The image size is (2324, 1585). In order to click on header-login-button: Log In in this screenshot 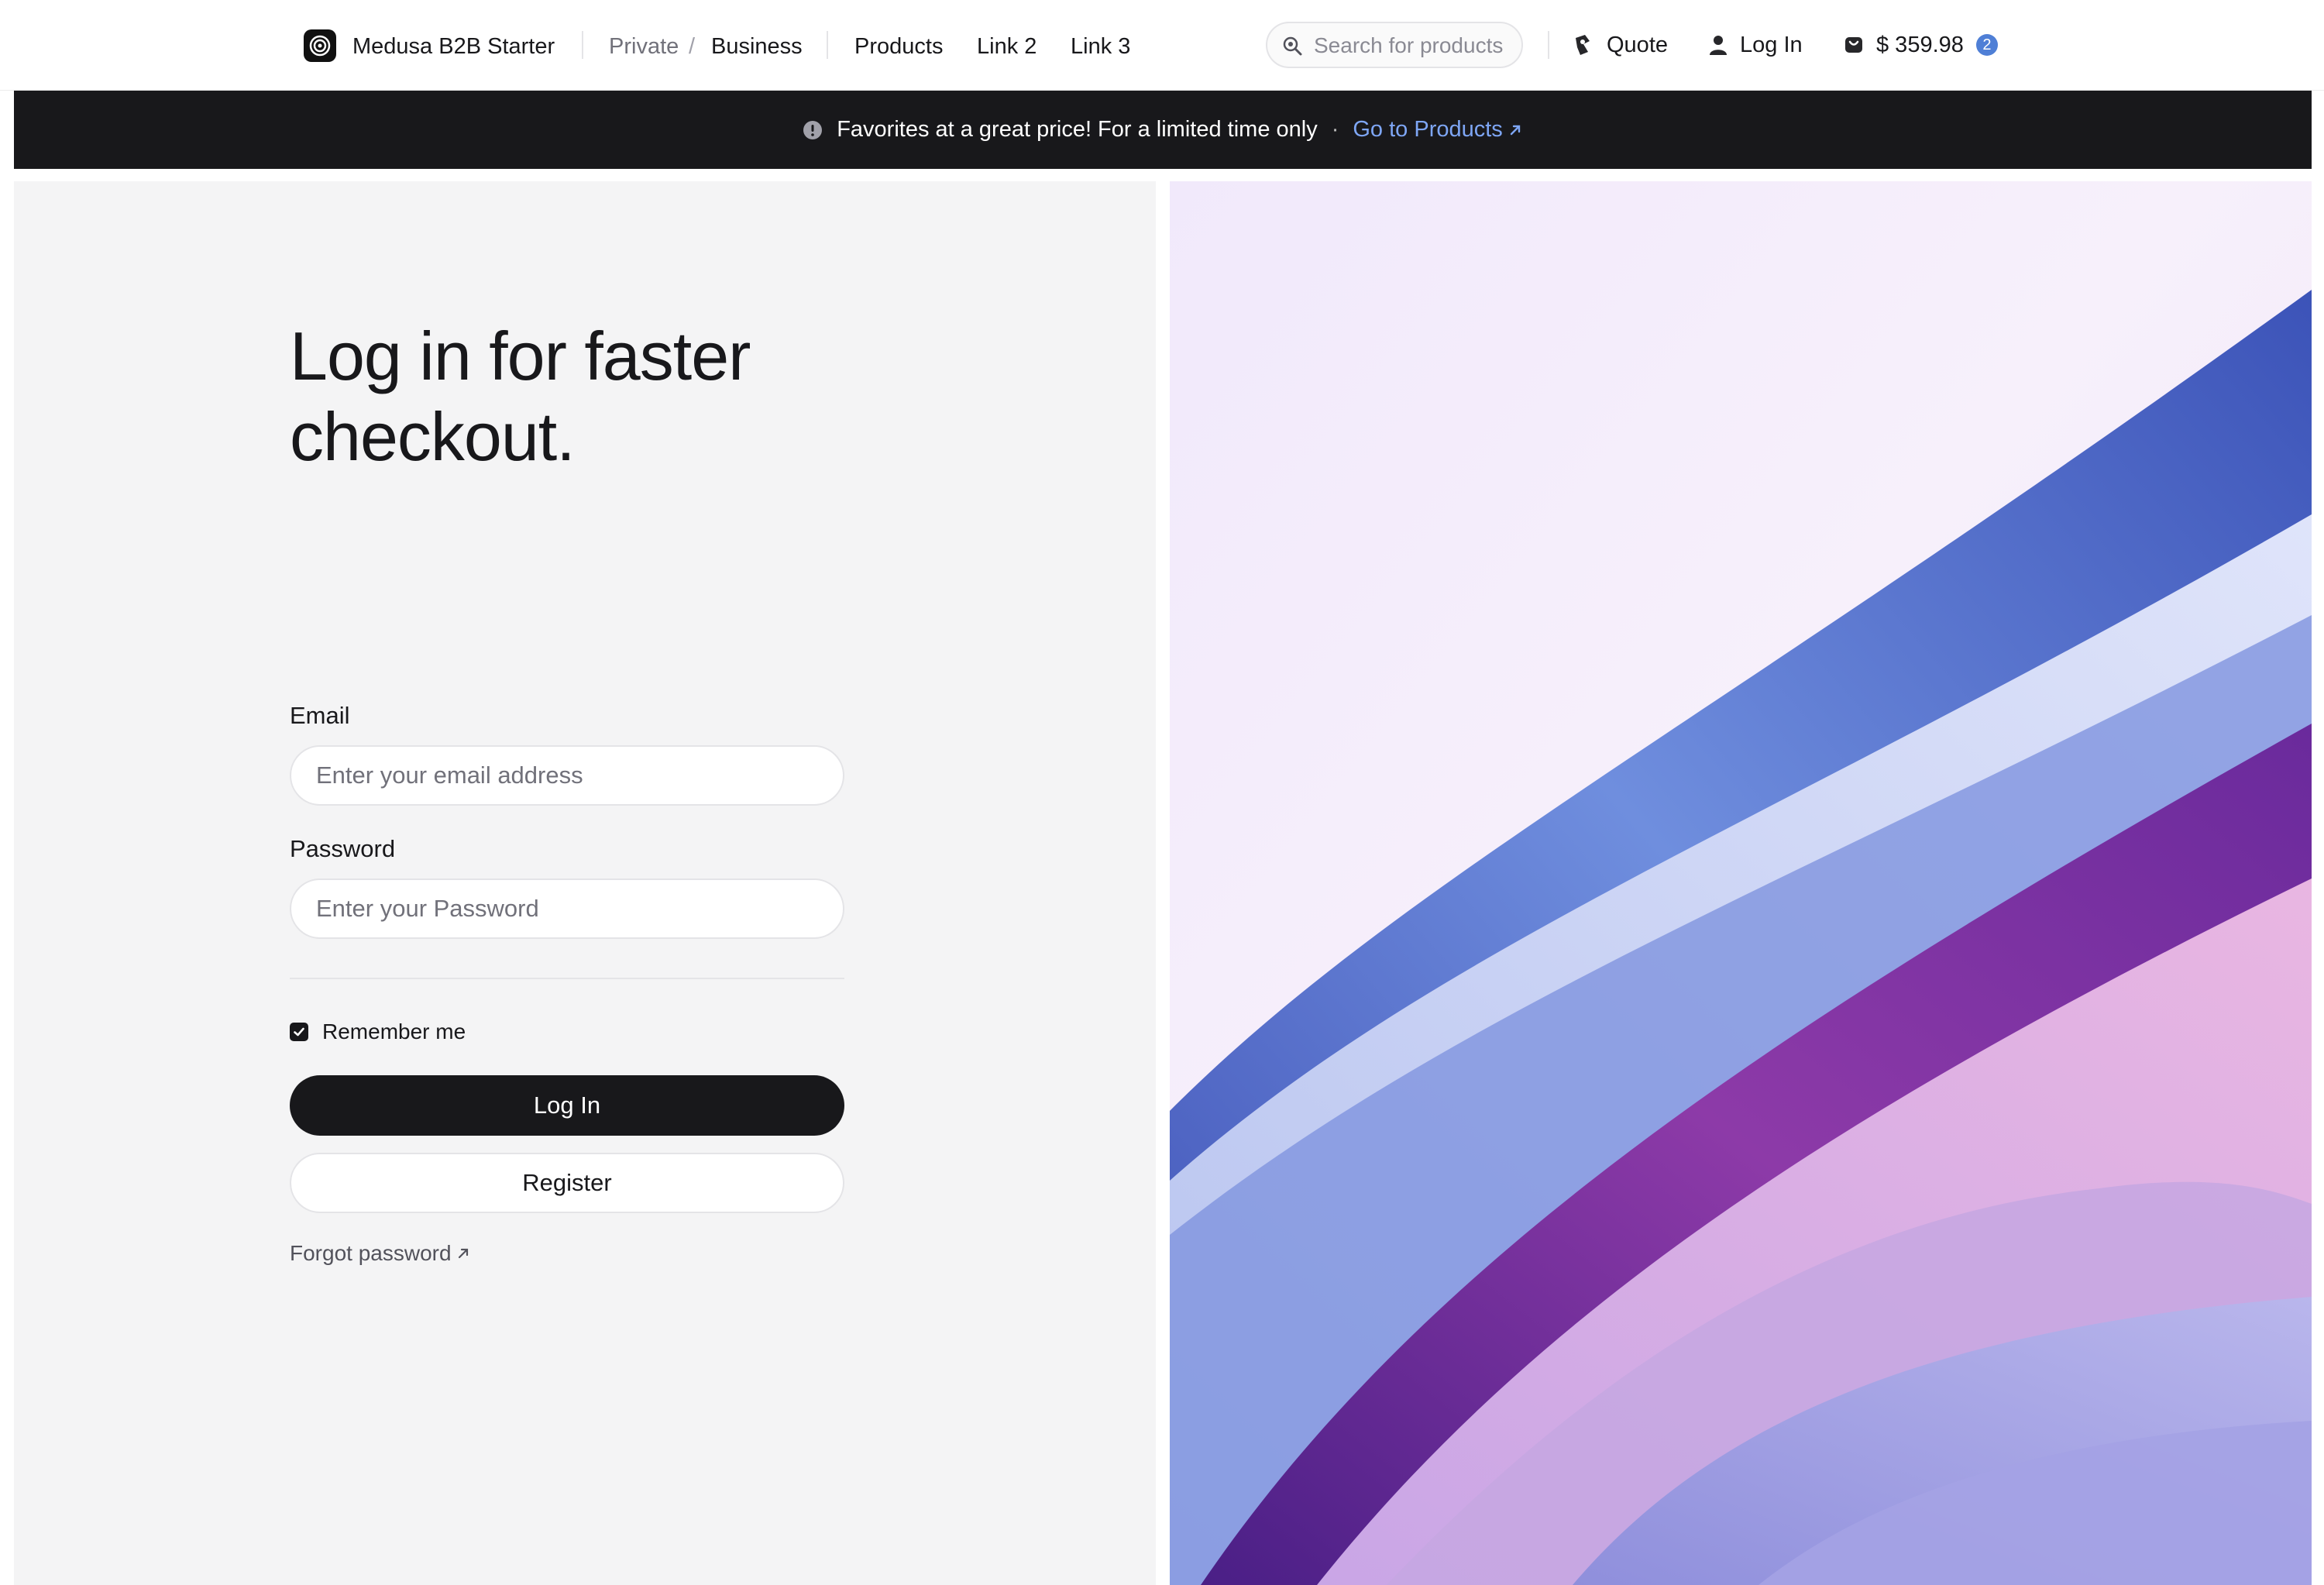, I will do `click(1756, 44)`.